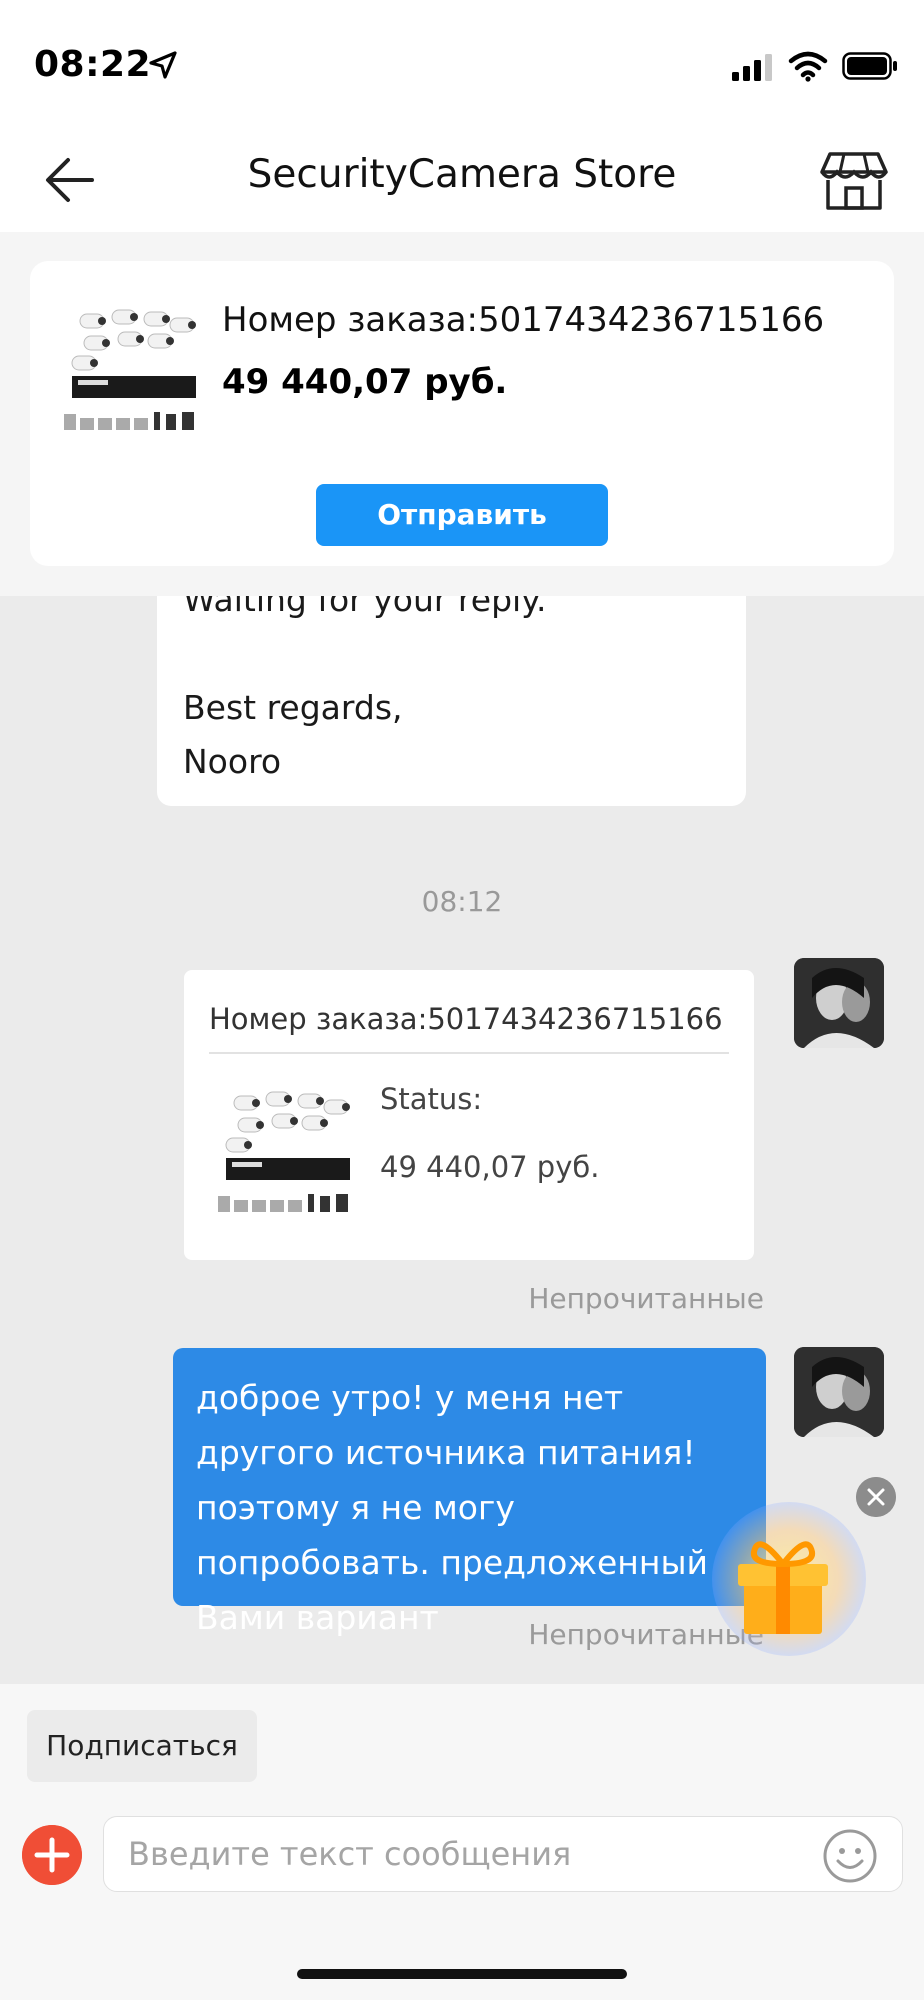 The width and height of the screenshot is (924, 2000). I want to click on send-order-button: Отправить, so click(462, 515).